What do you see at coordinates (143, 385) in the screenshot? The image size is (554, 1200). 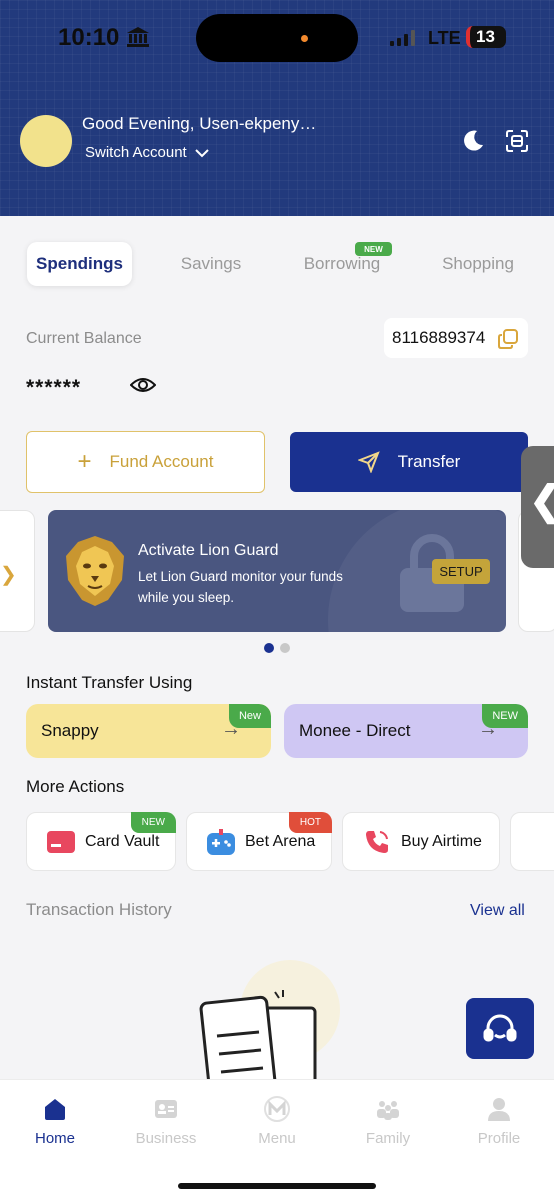 I see `eye-icon` at bounding box center [143, 385].